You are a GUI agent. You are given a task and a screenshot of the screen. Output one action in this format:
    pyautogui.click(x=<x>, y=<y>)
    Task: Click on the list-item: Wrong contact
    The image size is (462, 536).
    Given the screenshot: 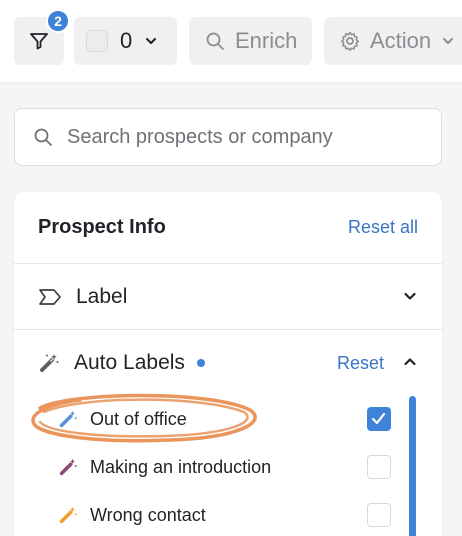 What is the action you would take?
    pyautogui.click(x=226, y=515)
    